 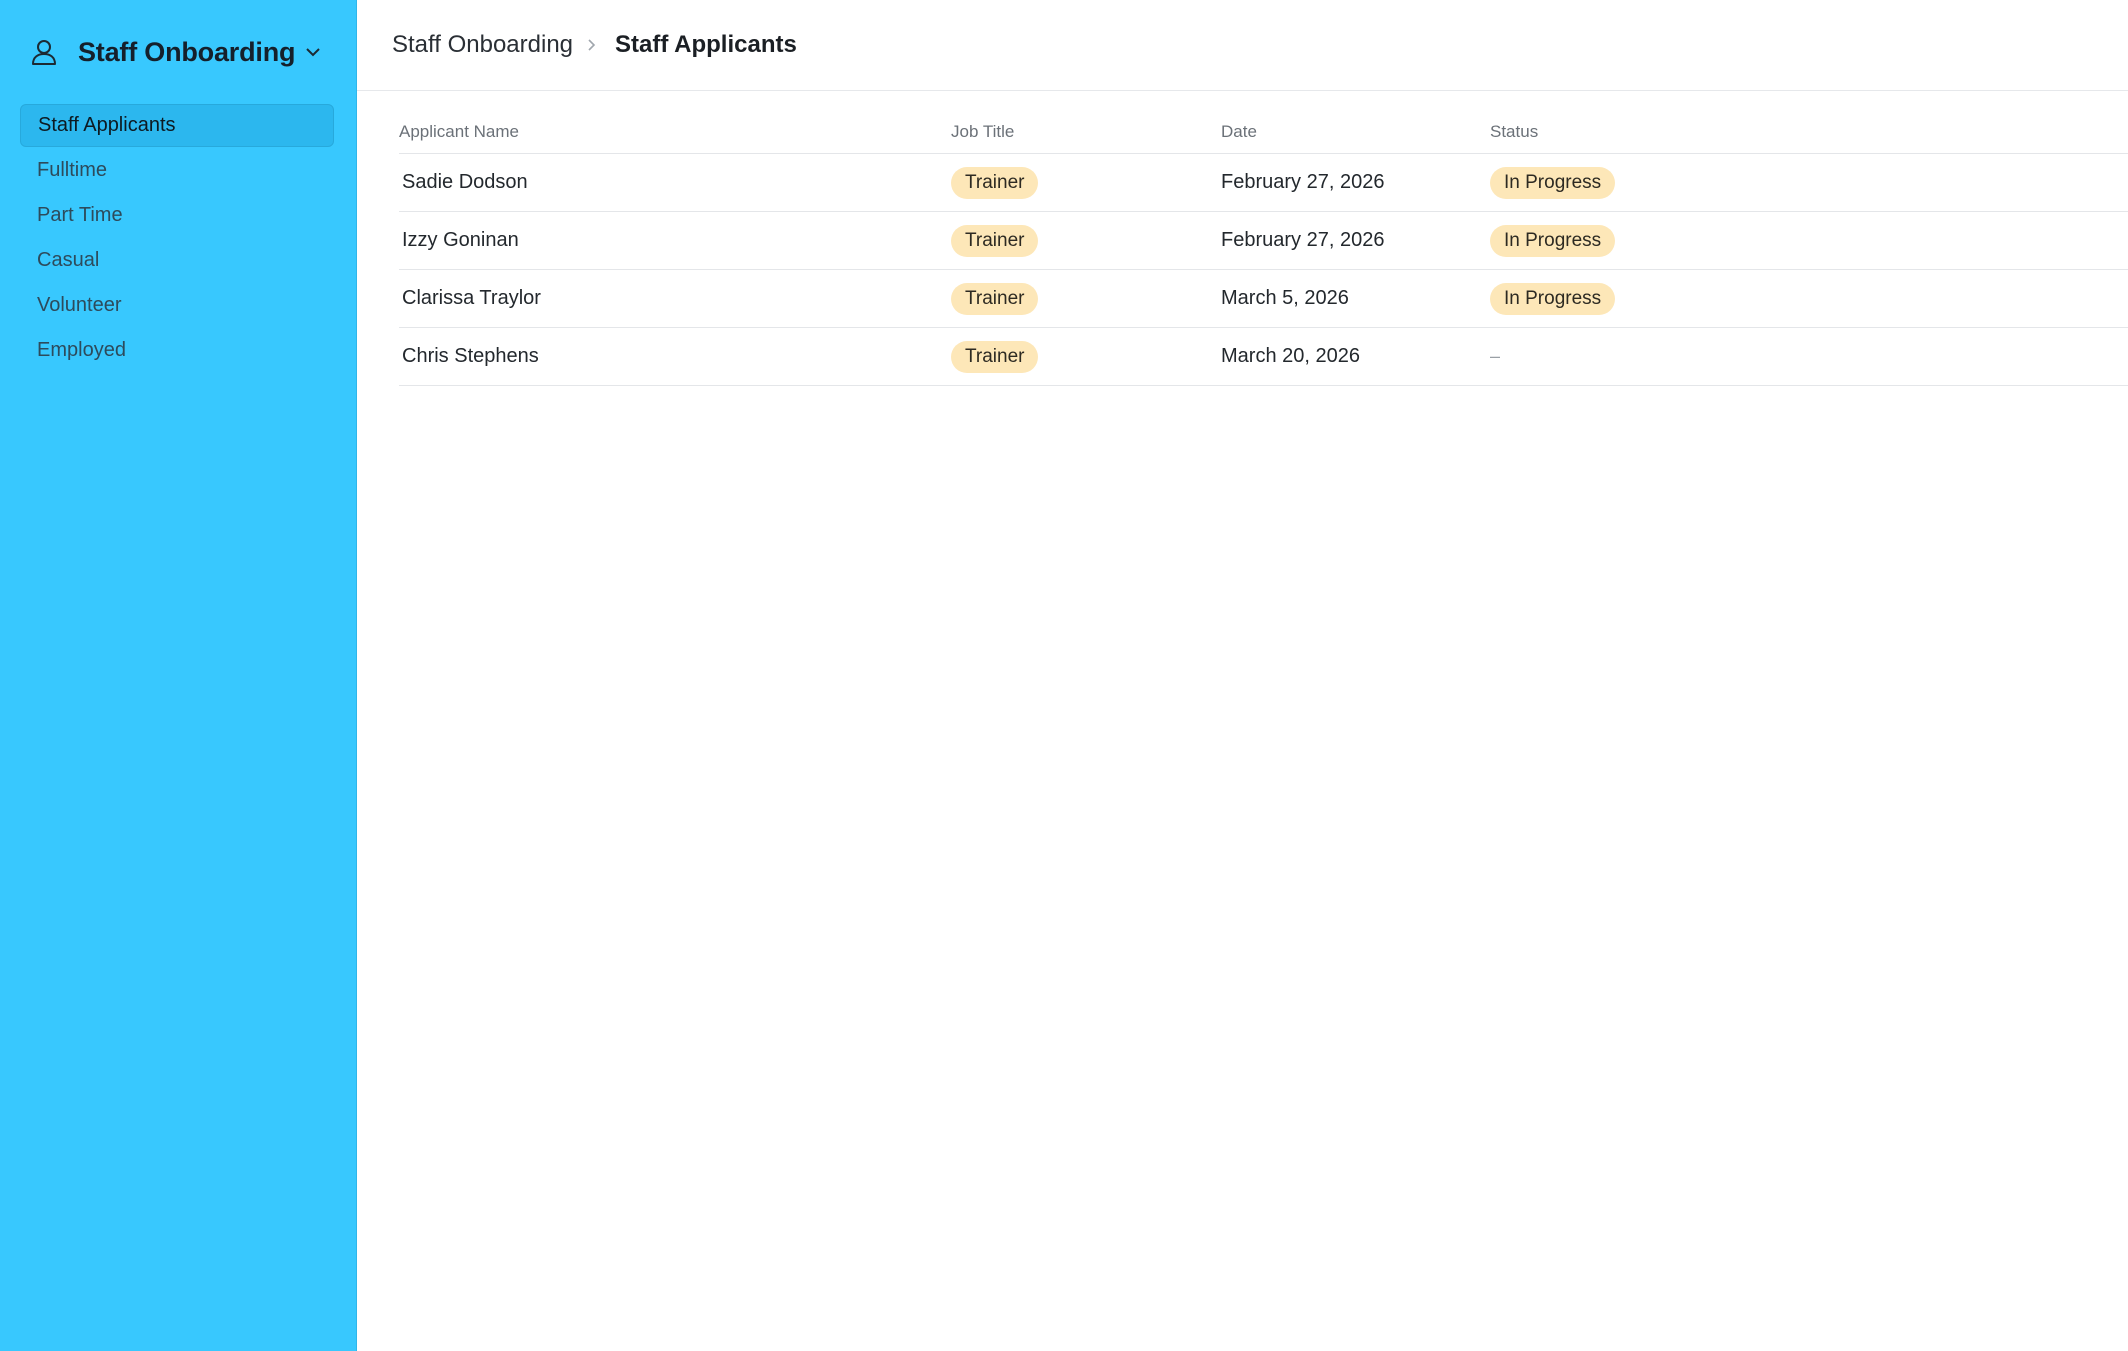 I want to click on column-header-applicant-name: Applicant Name, so click(x=675, y=132).